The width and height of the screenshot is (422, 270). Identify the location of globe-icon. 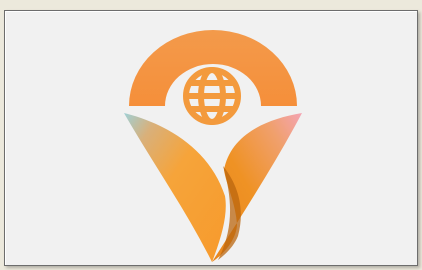
(212, 96).